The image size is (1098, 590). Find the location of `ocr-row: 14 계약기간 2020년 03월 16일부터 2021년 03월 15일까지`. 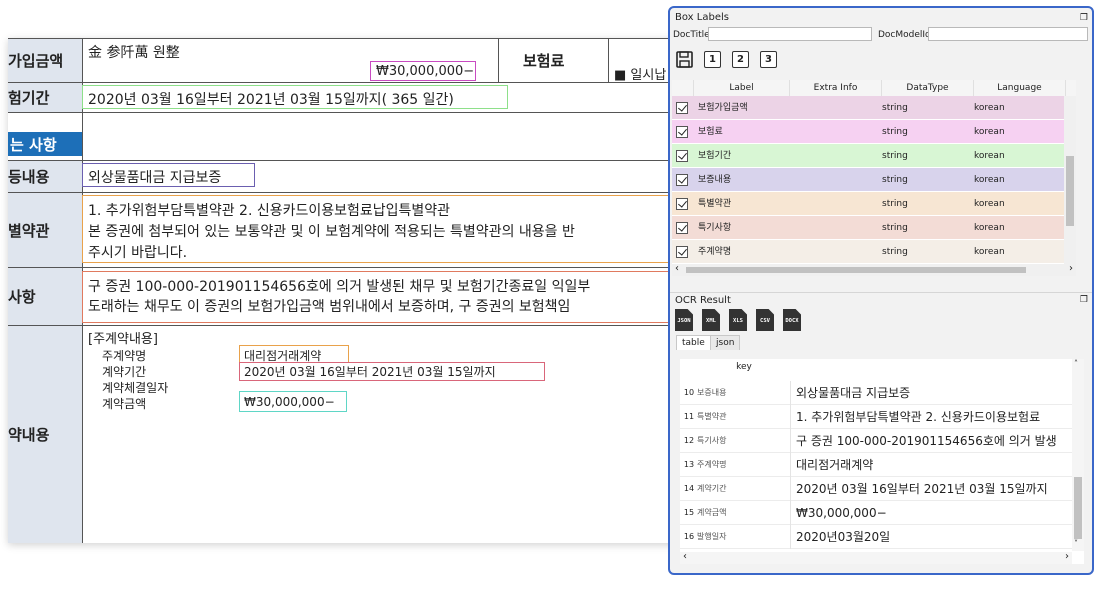

ocr-row: 14 계약기간 2020년 03월 16일부터 2021년 03월 15일까지 is located at coordinates (876, 489).